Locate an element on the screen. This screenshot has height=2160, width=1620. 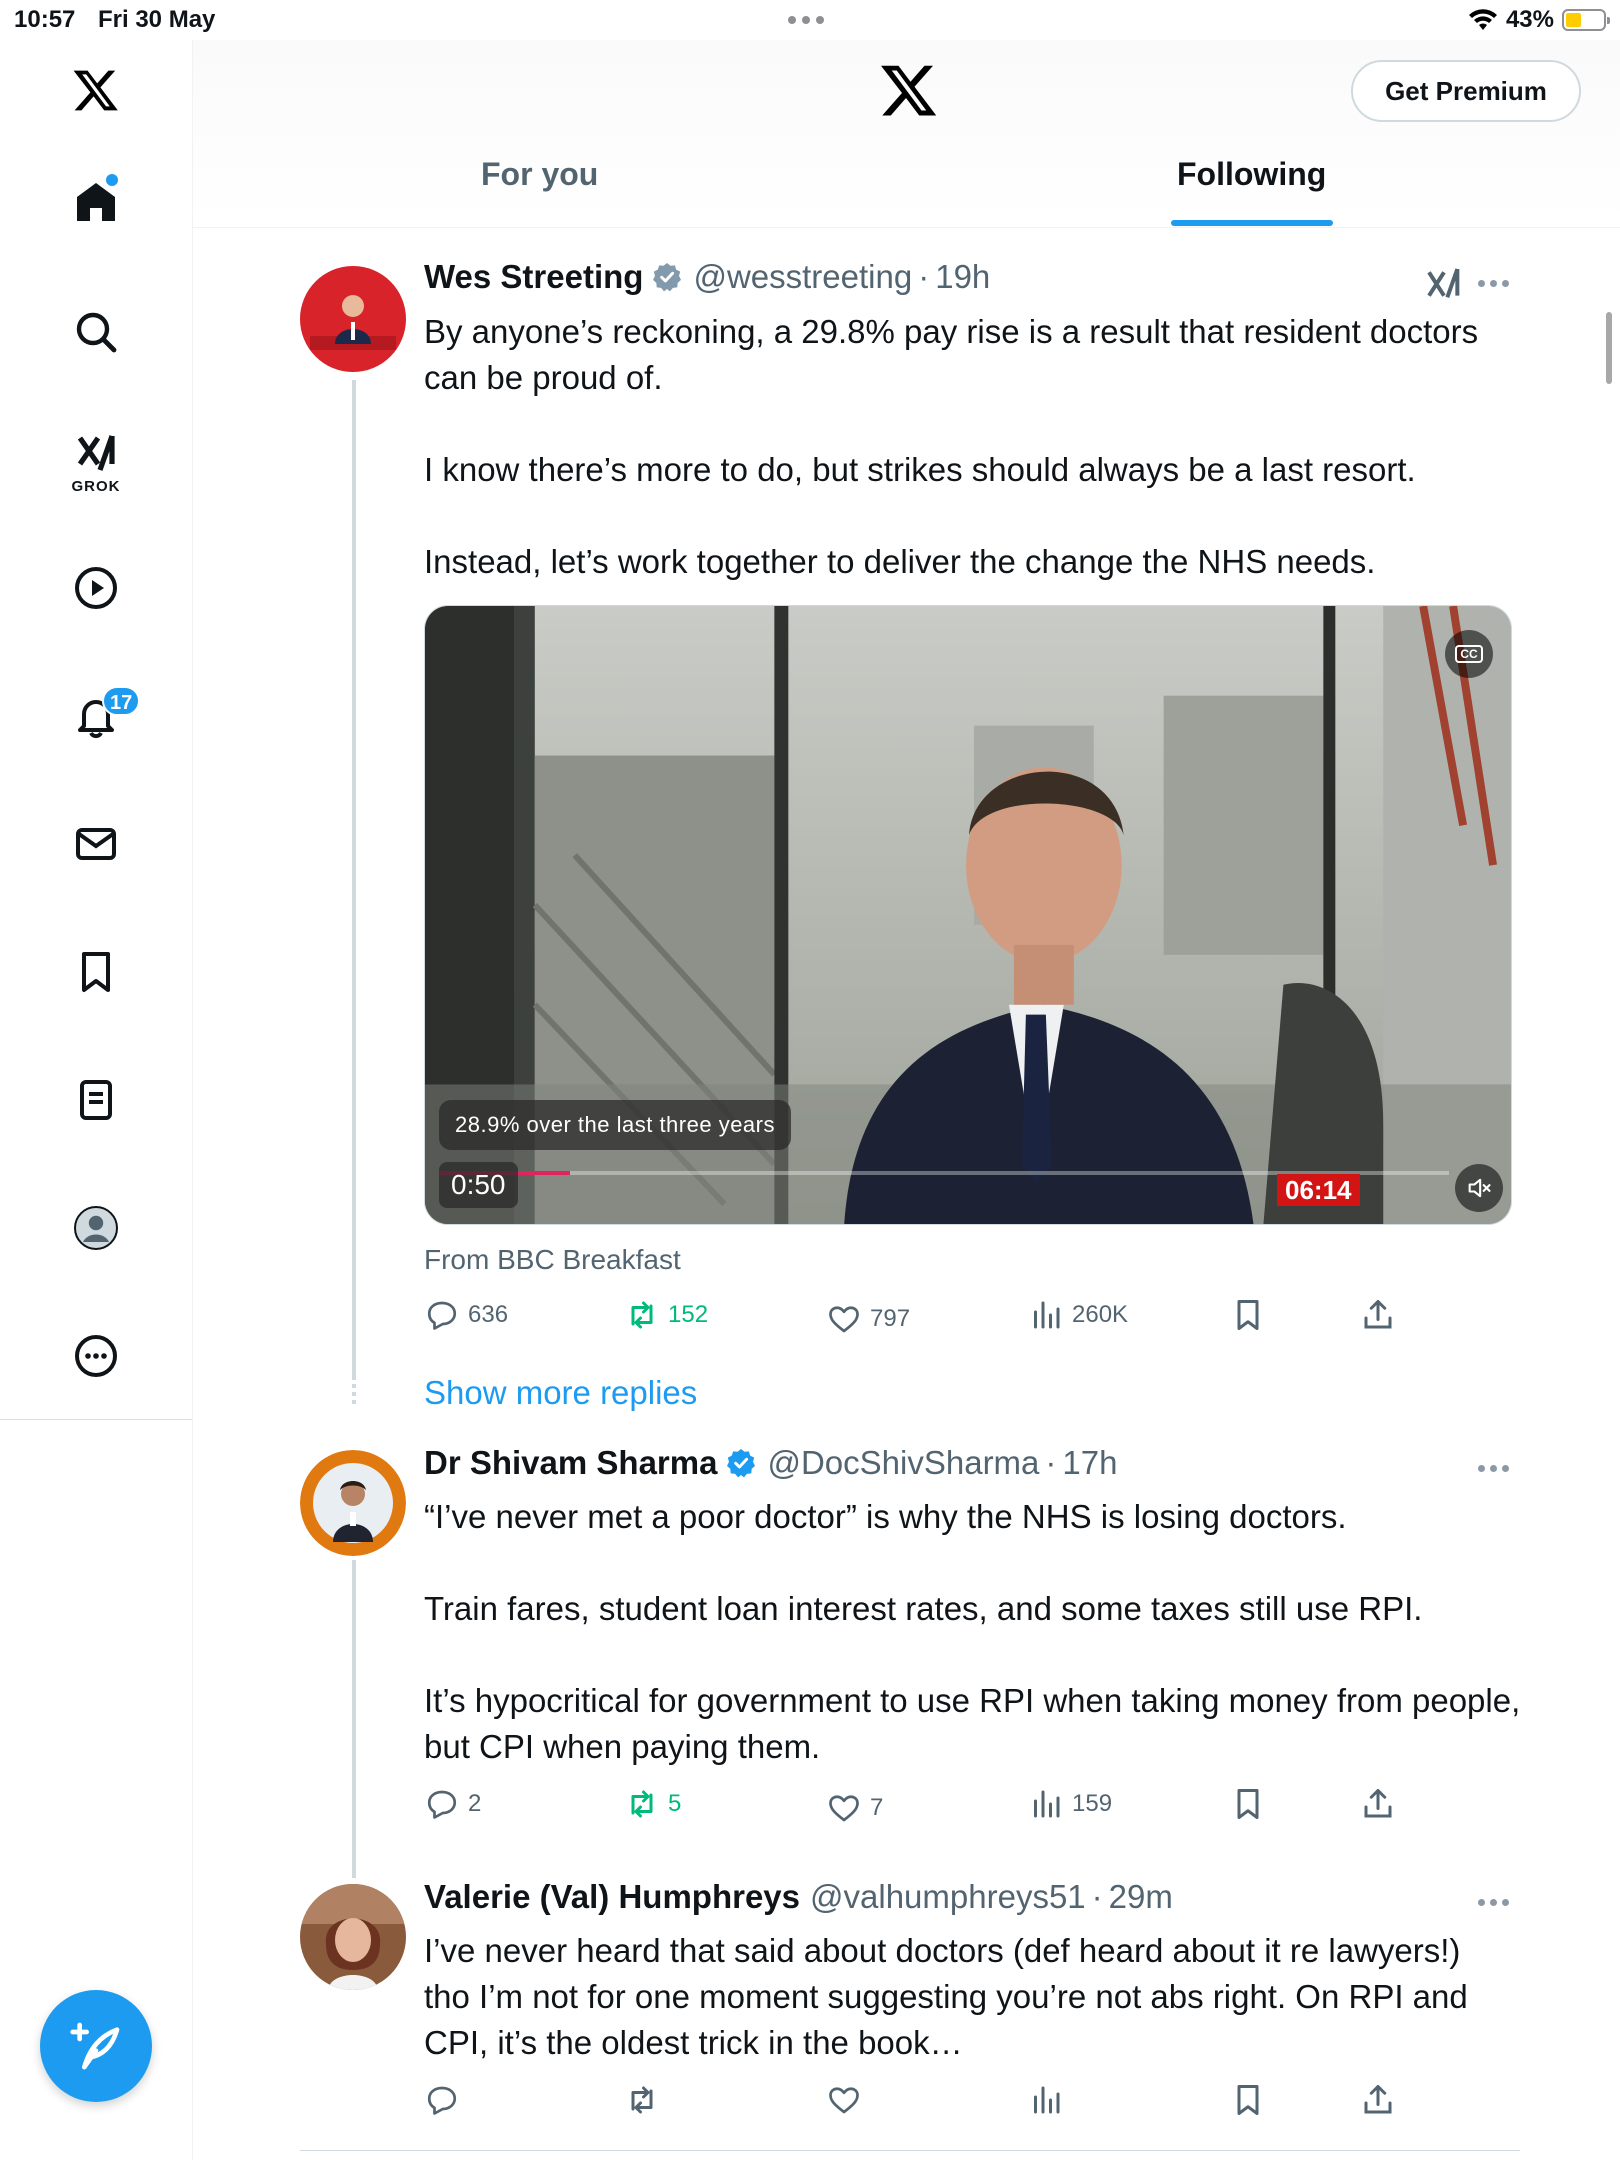
author-name: Valerie (Val) Humphreys is located at coordinates (612, 1897).